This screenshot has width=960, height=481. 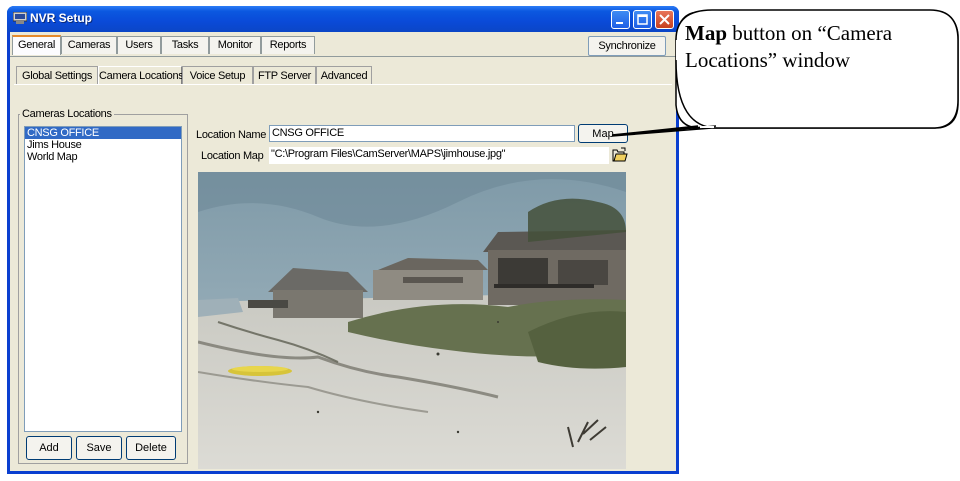 I want to click on tab-monitor-label: Monitor, so click(x=235, y=45).